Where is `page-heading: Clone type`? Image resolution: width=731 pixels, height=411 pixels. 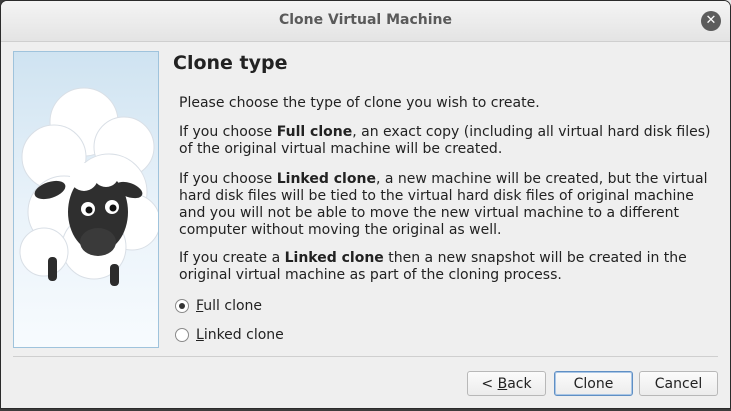
page-heading: Clone type is located at coordinates (230, 63).